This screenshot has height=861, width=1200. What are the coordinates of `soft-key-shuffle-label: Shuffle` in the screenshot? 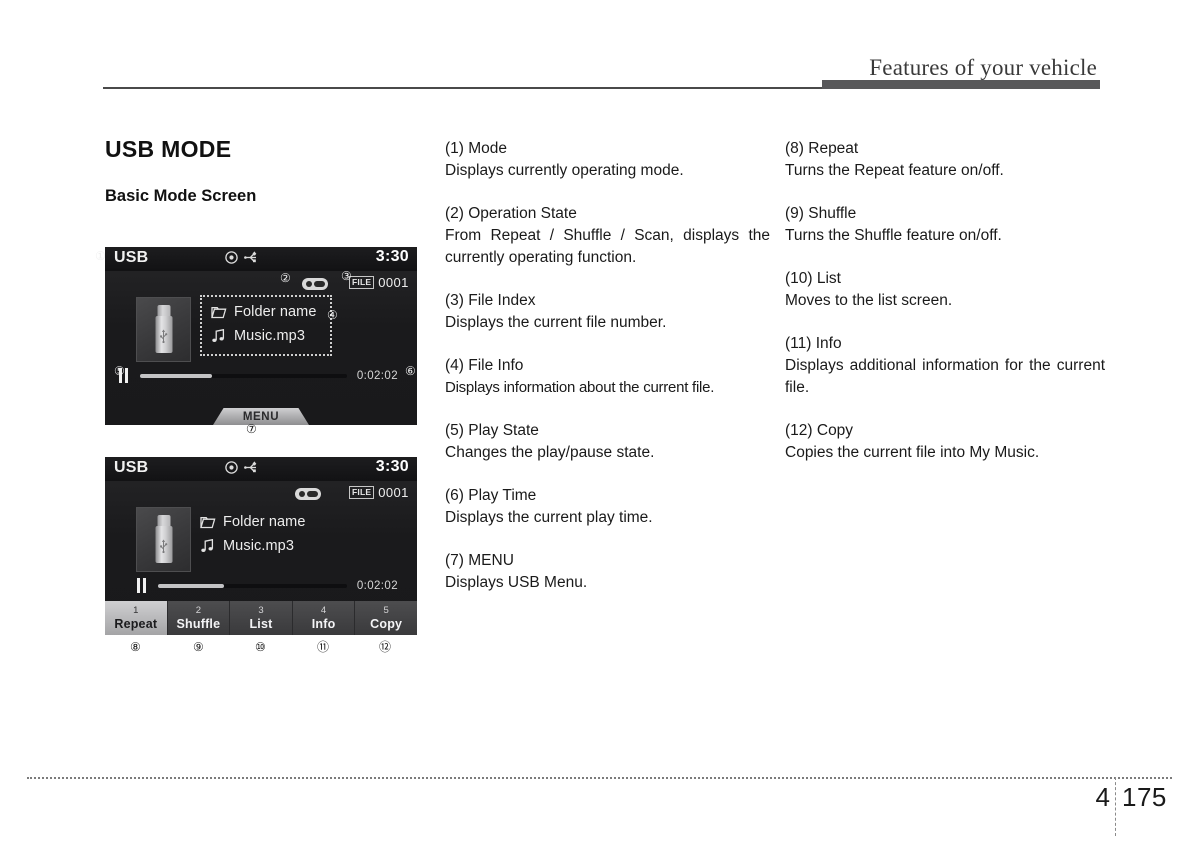 It's located at (198, 623).